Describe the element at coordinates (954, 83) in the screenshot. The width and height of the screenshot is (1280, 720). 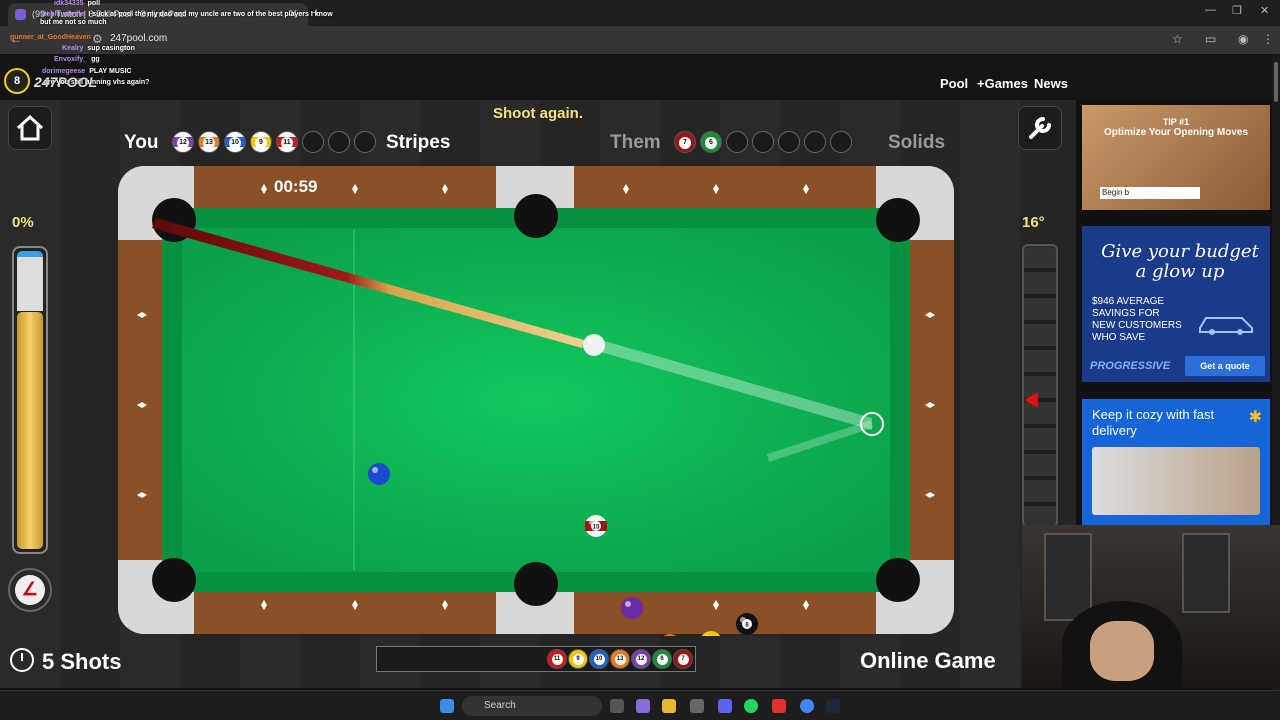
I see `nav-pool: Pool` at that location.